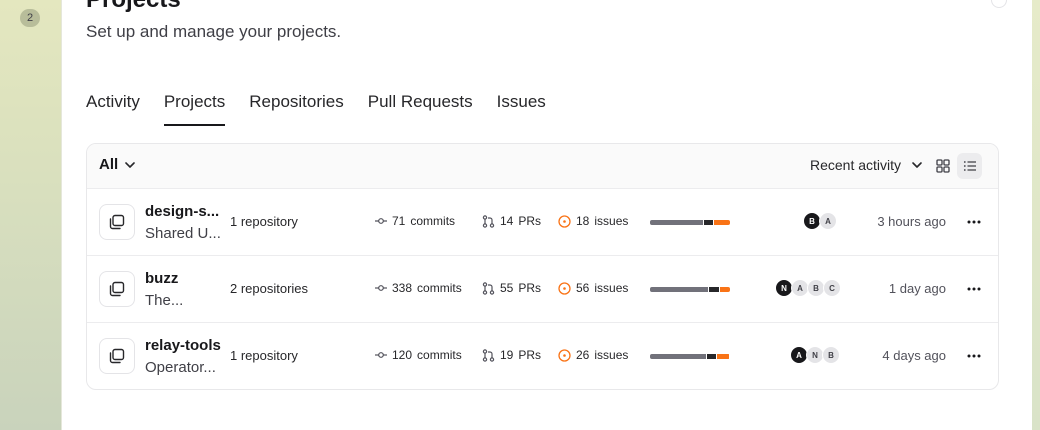  I want to click on prs-count: 19, so click(507, 355).